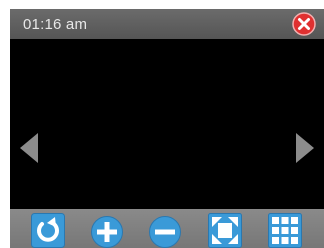 The image size is (324, 248). I want to click on arrow-right-icon, so click(305, 148).